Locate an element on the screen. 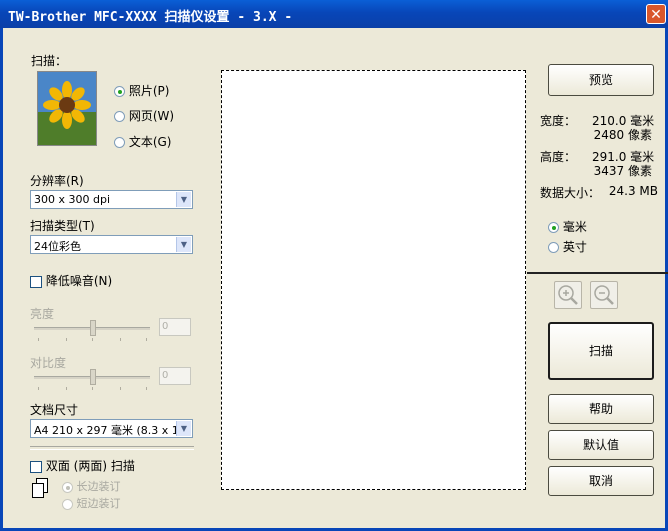  duplex-label: 双面 (两面) 扫描 is located at coordinates (90, 466).